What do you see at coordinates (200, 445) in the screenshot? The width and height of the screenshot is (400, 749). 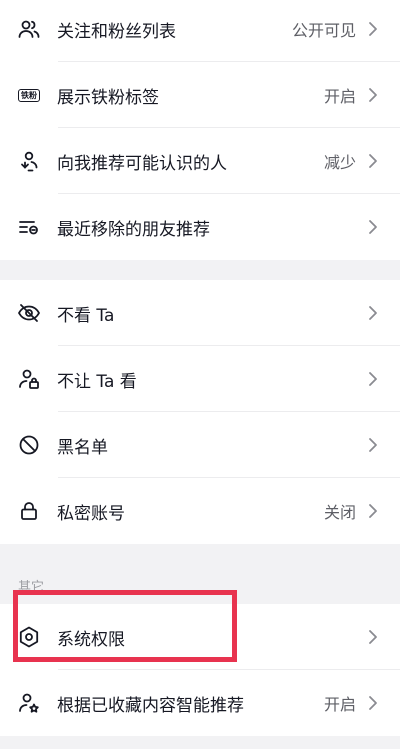 I see `row-blacklist: 黑名单` at bounding box center [200, 445].